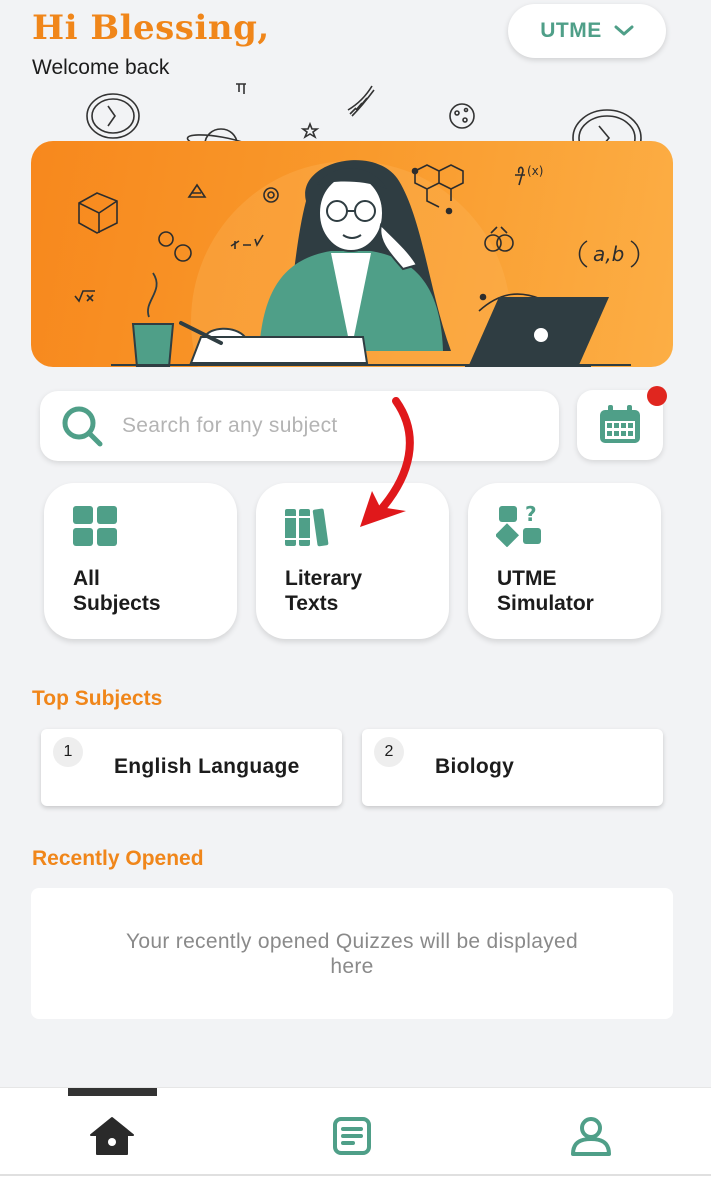 The width and height of the screenshot is (711, 1181). I want to click on top-subjects-title: Top Subjects, so click(97, 698).